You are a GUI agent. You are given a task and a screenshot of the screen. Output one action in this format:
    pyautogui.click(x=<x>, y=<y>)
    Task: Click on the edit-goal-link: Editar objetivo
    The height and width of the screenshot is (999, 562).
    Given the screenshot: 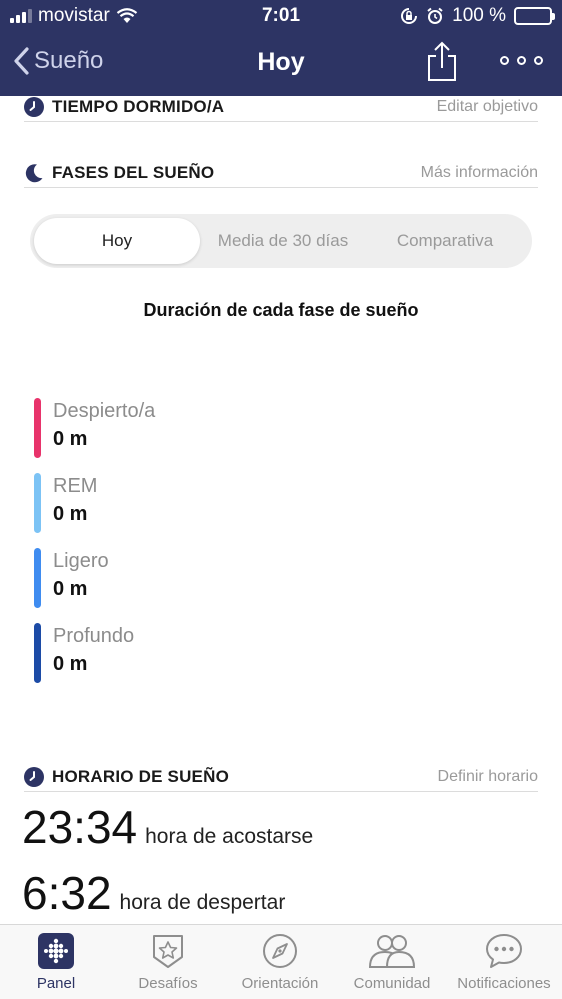 What is the action you would take?
    pyautogui.click(x=487, y=107)
    